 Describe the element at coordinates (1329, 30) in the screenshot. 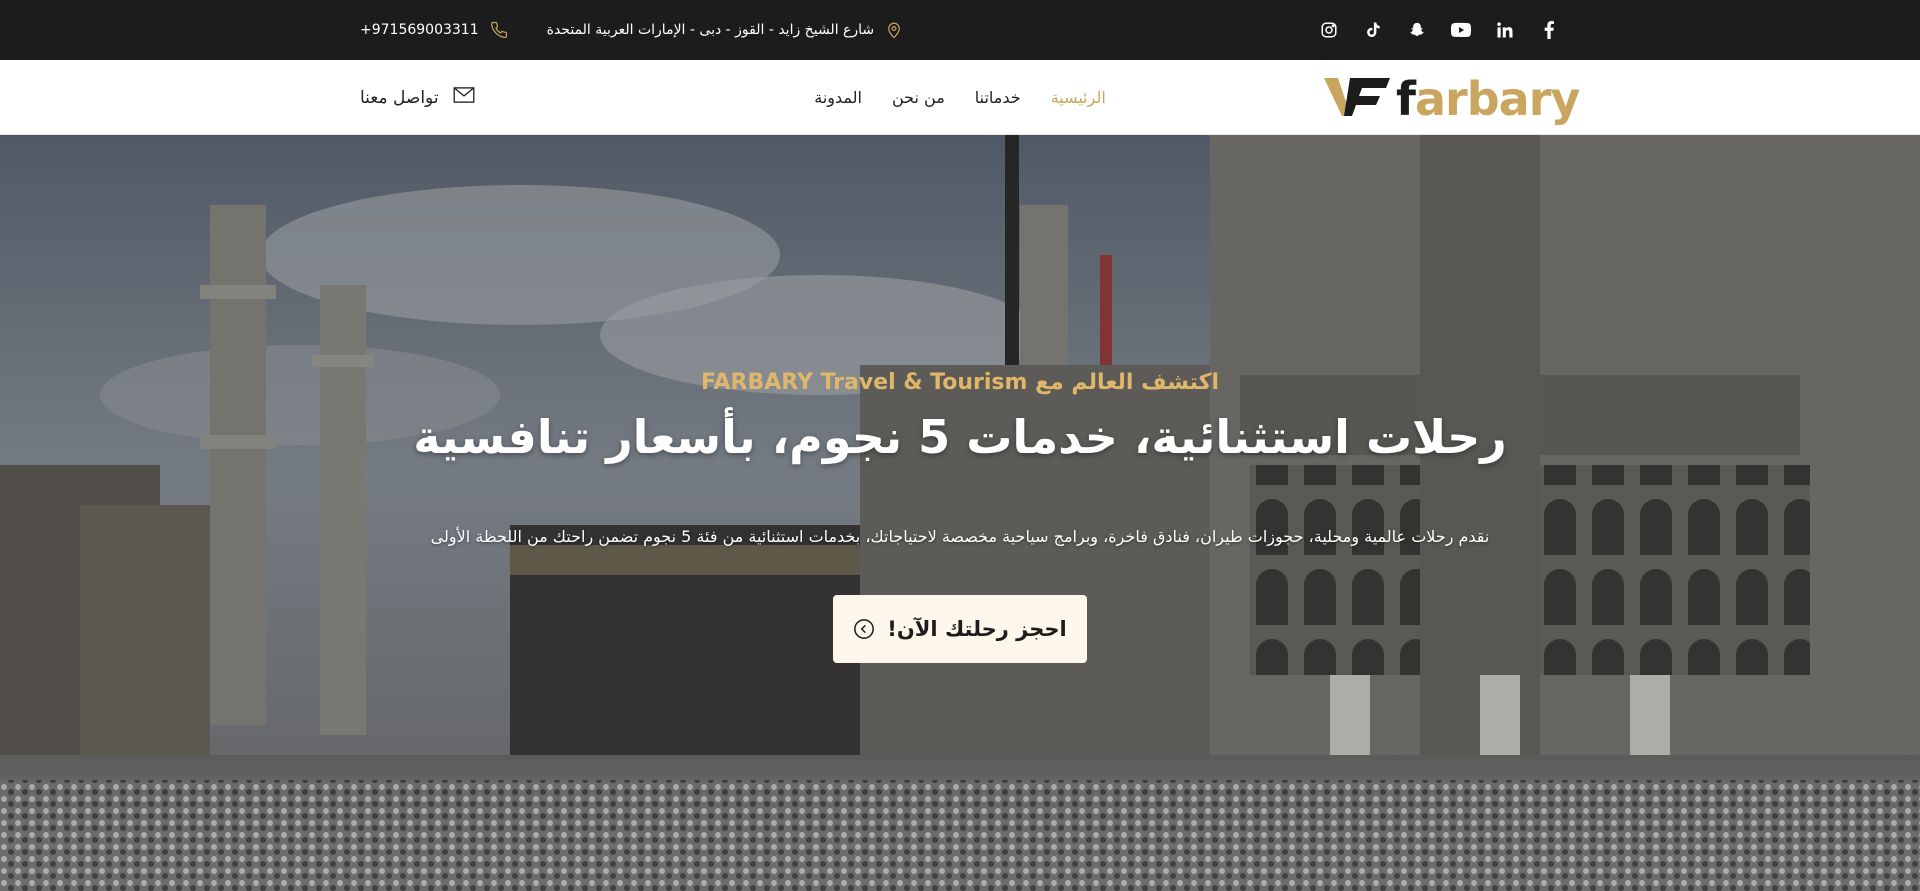

I see `instagram-icon` at that location.